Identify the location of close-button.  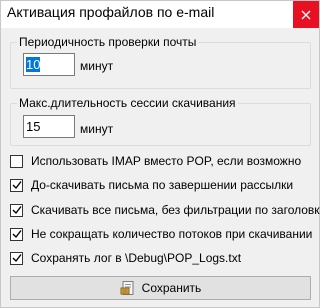
(306, 14).